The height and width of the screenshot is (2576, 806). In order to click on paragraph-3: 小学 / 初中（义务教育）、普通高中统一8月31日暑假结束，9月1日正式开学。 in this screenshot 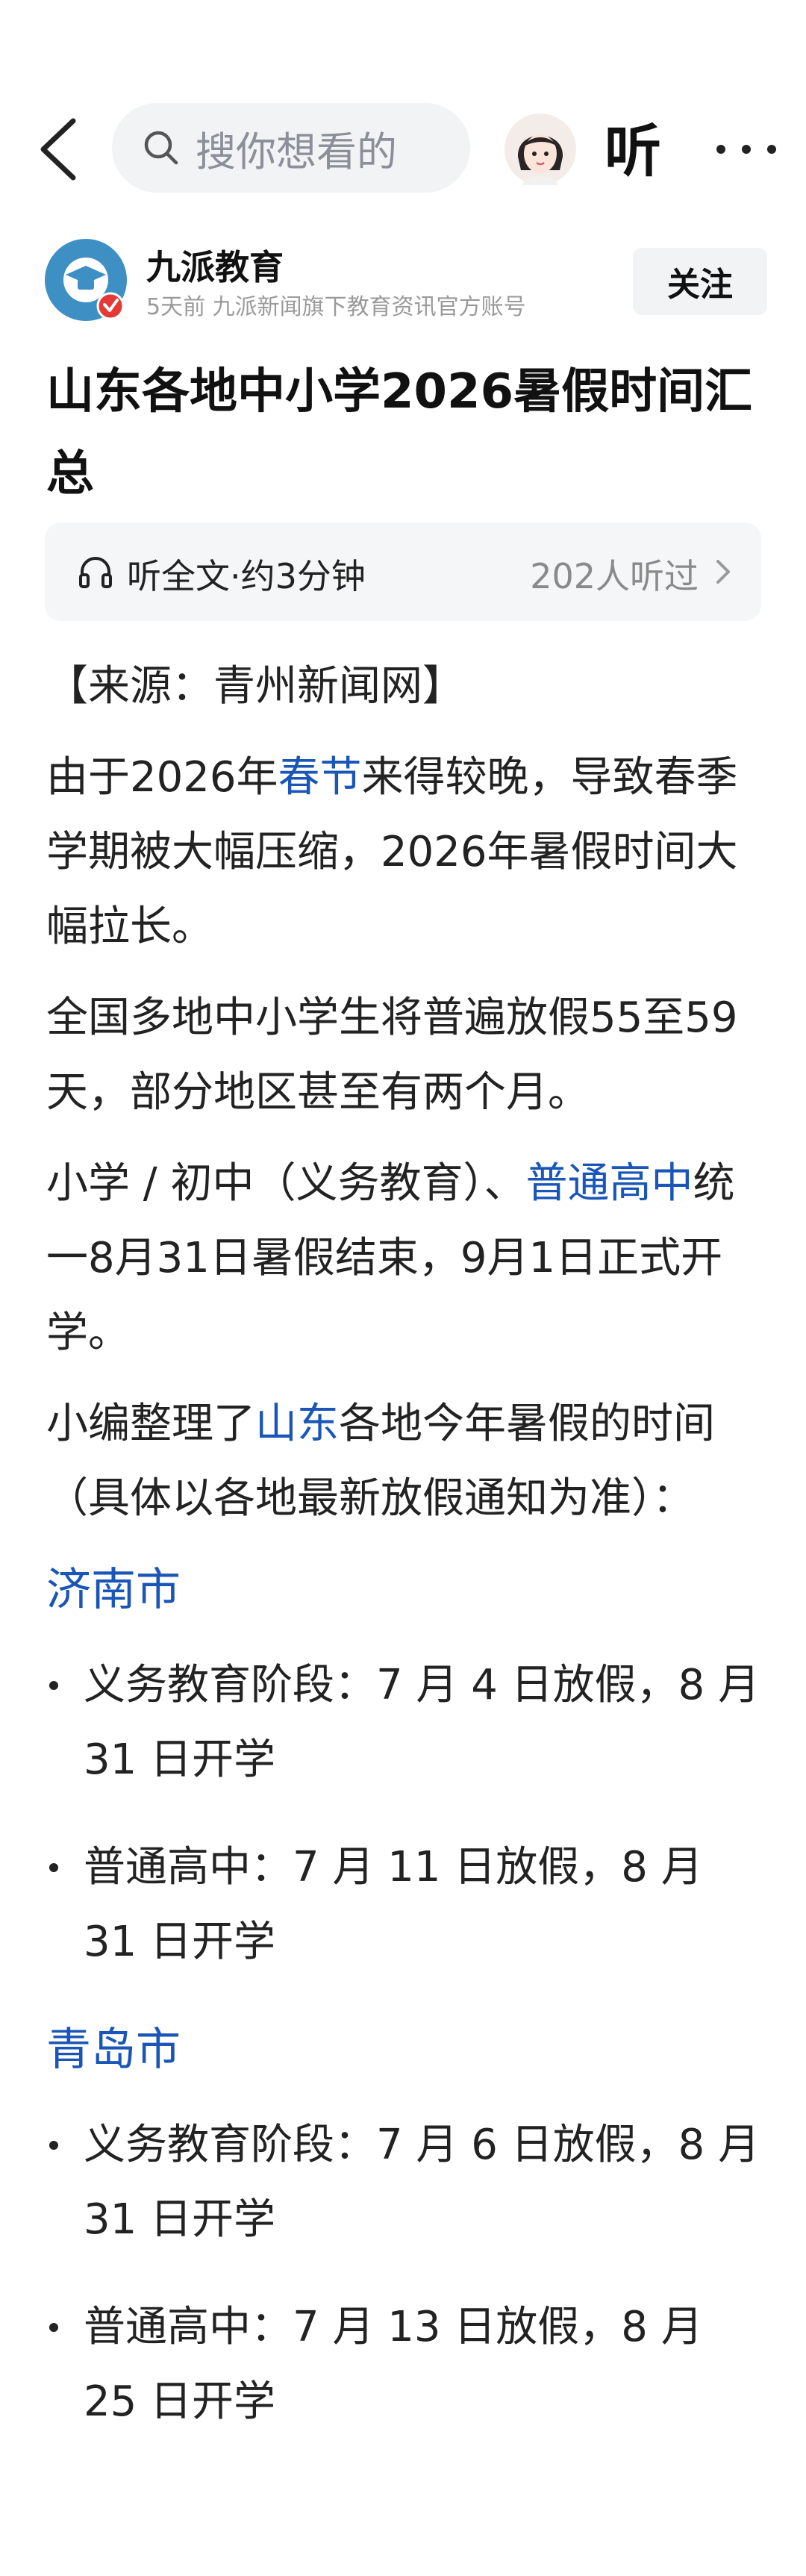, I will do `click(404, 1258)`.